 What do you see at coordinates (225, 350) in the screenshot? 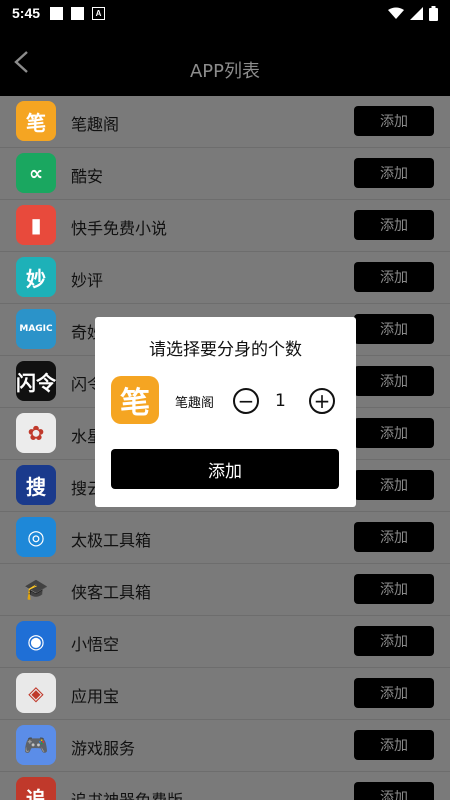
I see `dialog-title: 请选择要分身的个数` at bounding box center [225, 350].